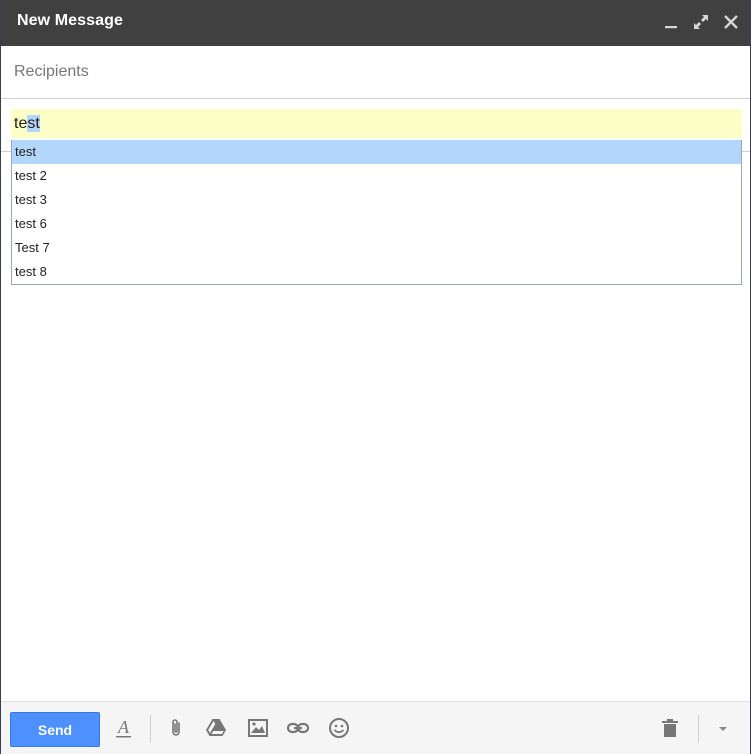 This screenshot has height=754, width=751. Describe the element at coordinates (671, 22) in the screenshot. I see `minimize-icon` at that location.